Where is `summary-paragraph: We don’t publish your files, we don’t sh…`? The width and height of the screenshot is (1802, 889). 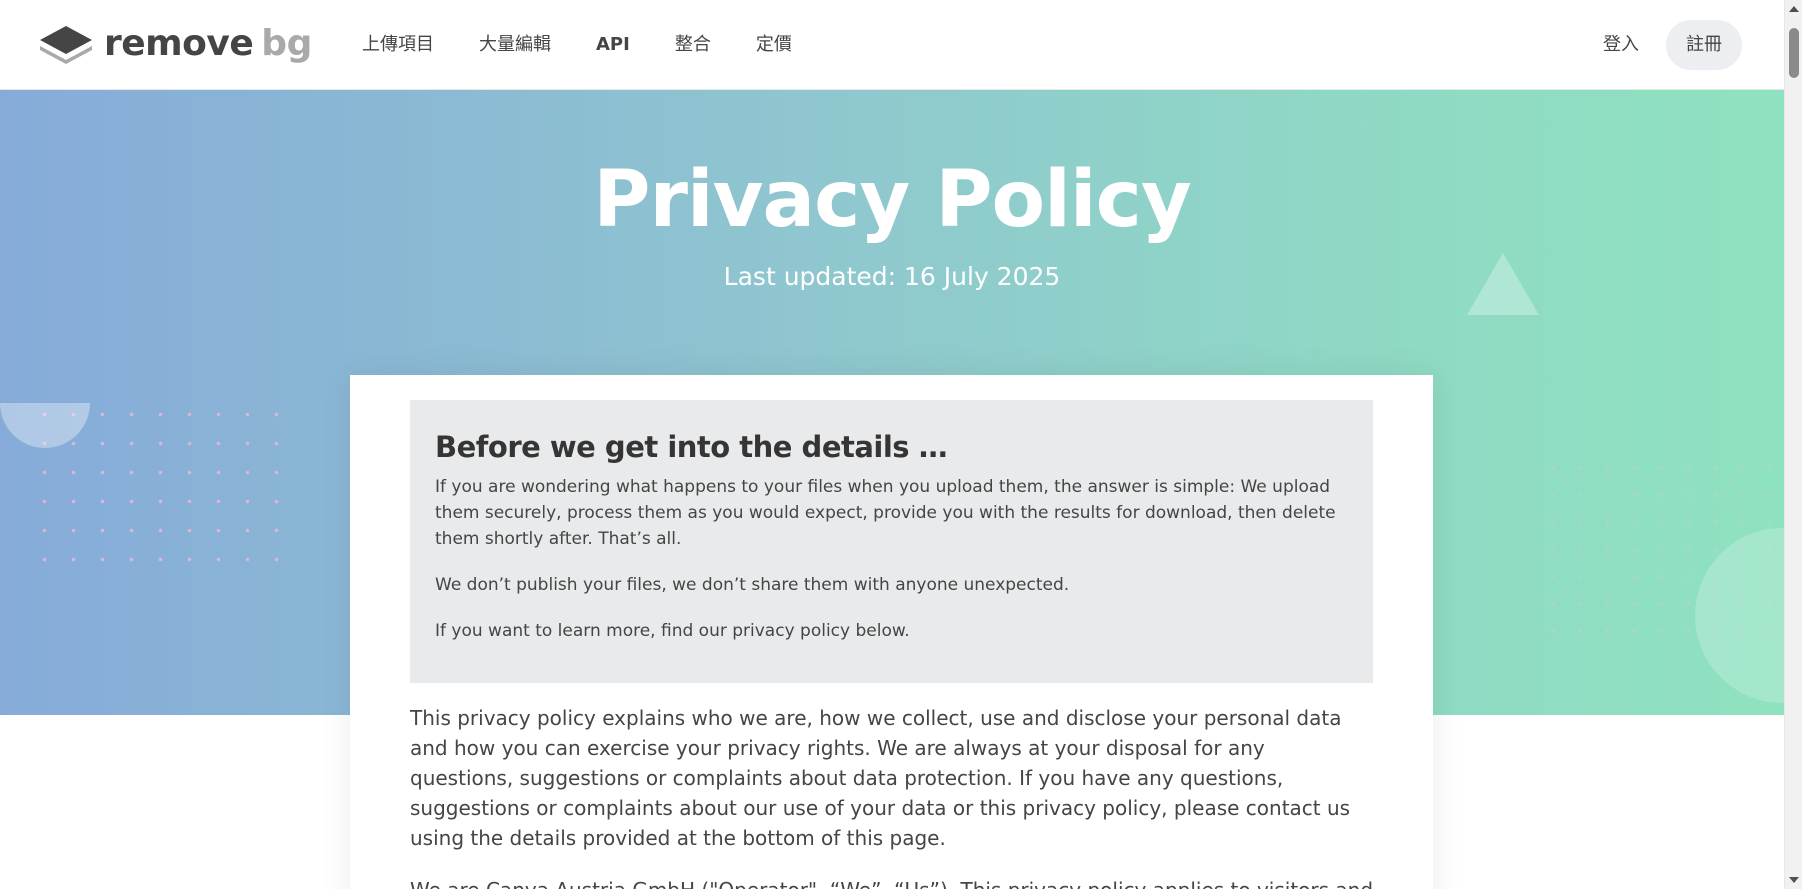 summary-paragraph: We don’t publish your files, we don’t sh… is located at coordinates (752, 585).